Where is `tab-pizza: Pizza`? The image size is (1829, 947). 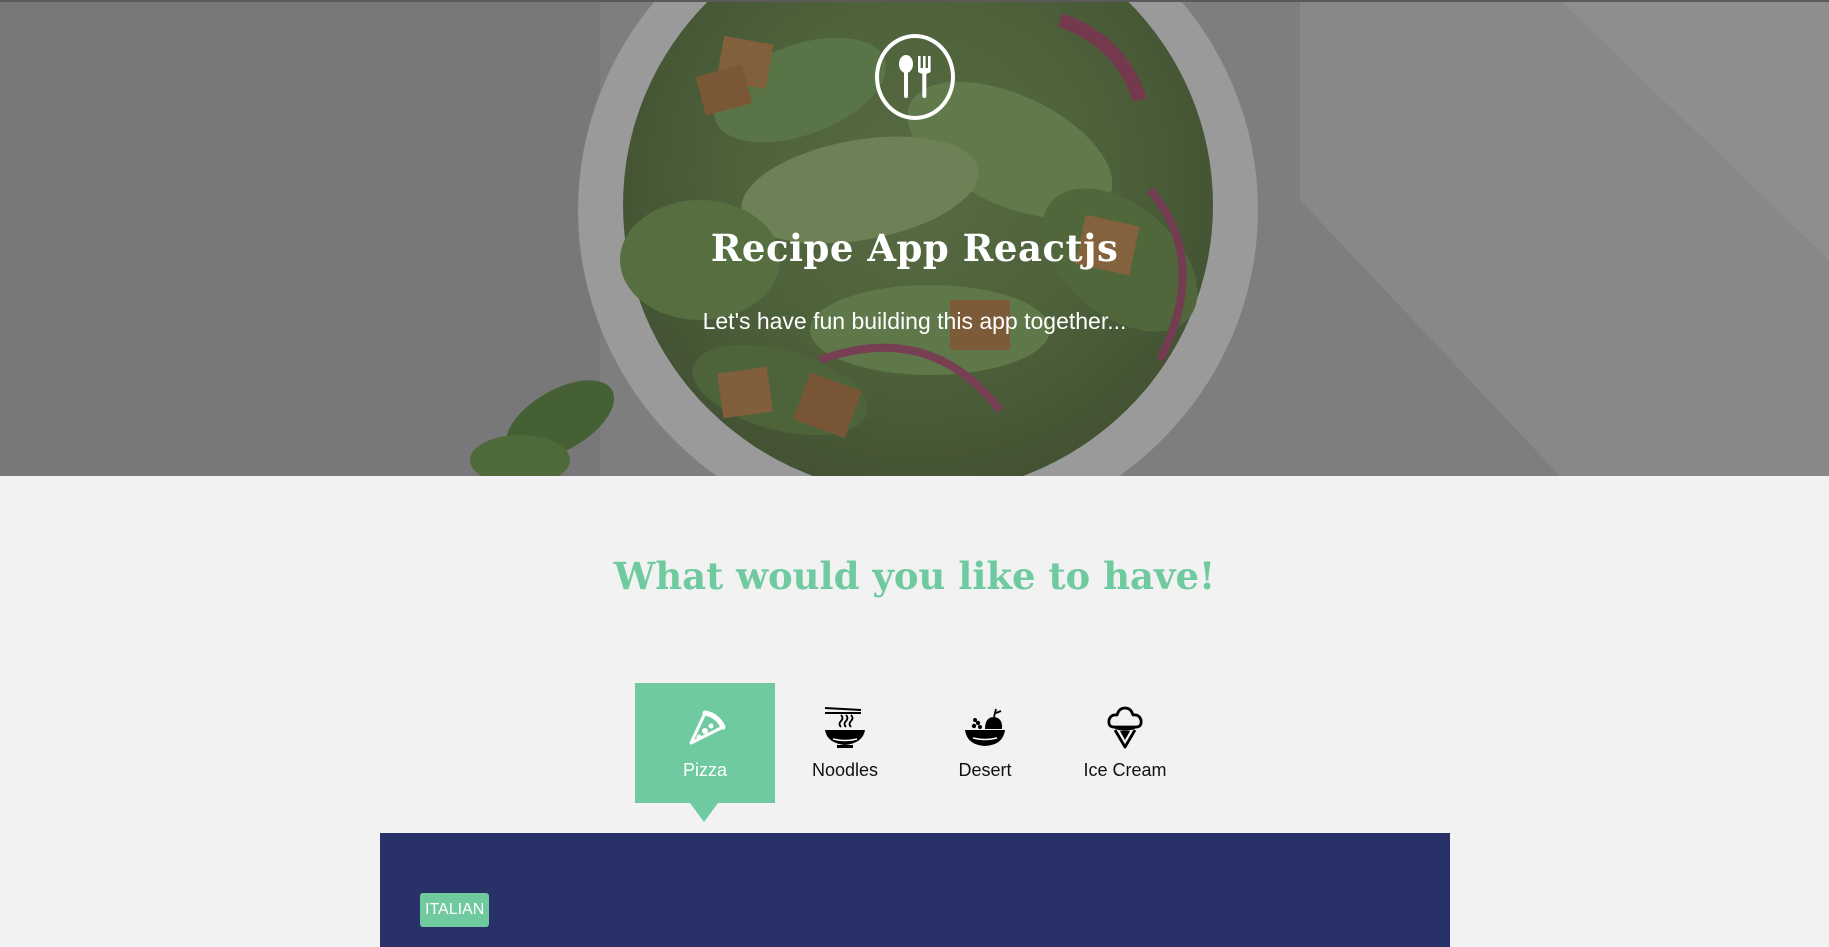
tab-pizza: Pizza is located at coordinates (705, 743).